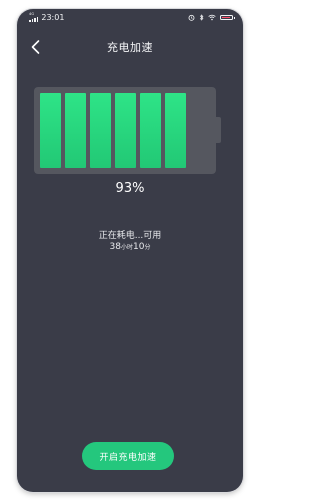 This screenshot has width=320, height=503. Describe the element at coordinates (128, 456) in the screenshot. I see `start-charge-boost-button: 开启充电加速` at that location.